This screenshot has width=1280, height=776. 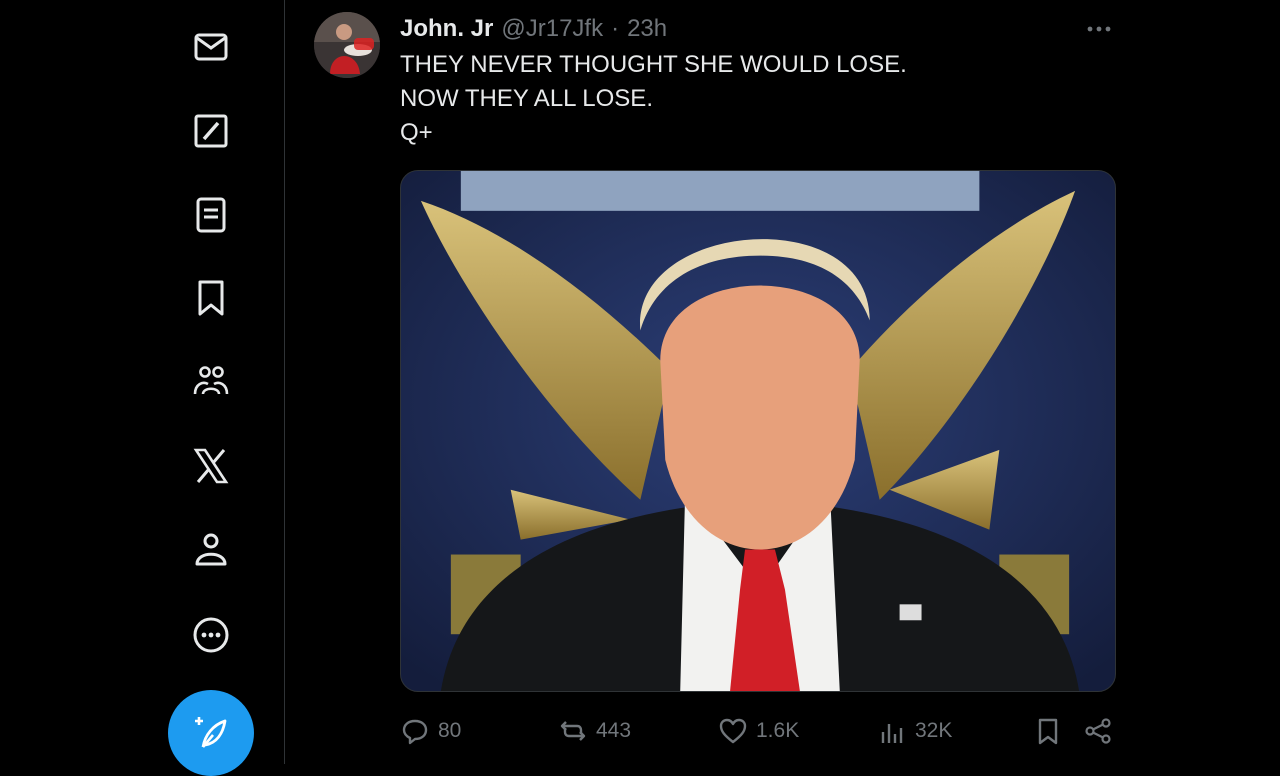 I want to click on messages-icon, so click(x=211, y=47).